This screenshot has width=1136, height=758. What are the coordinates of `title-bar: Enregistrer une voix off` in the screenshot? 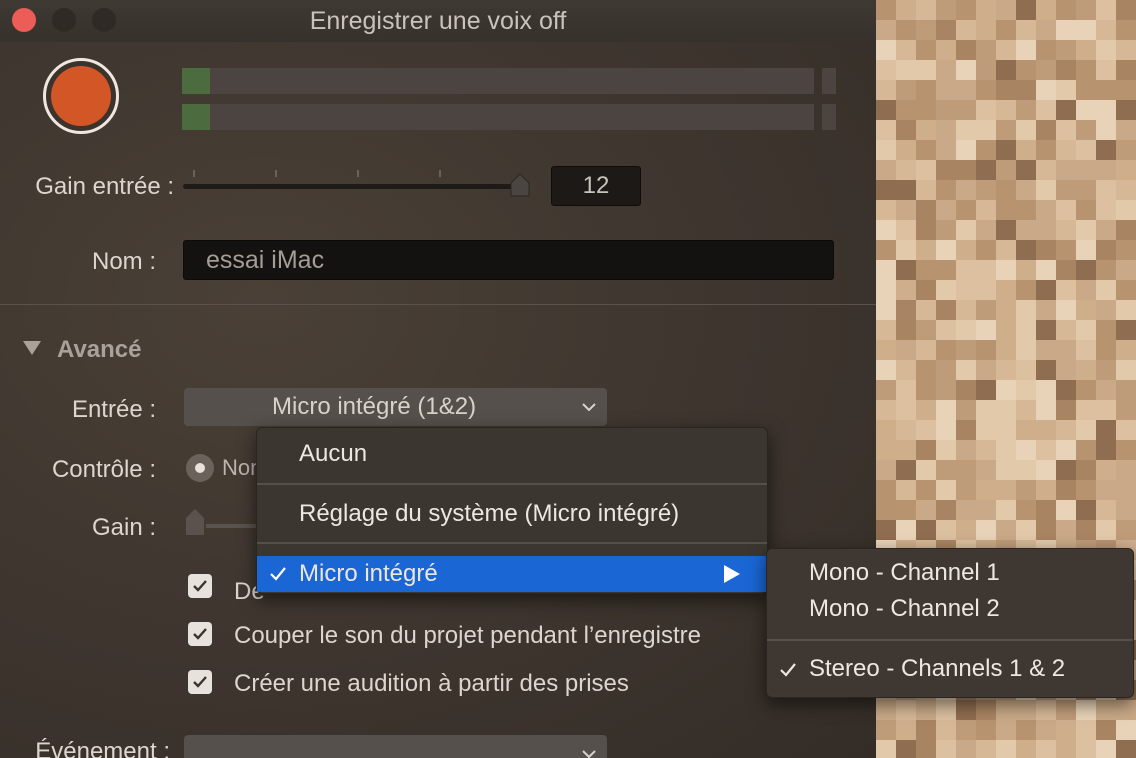 It's located at (438, 21).